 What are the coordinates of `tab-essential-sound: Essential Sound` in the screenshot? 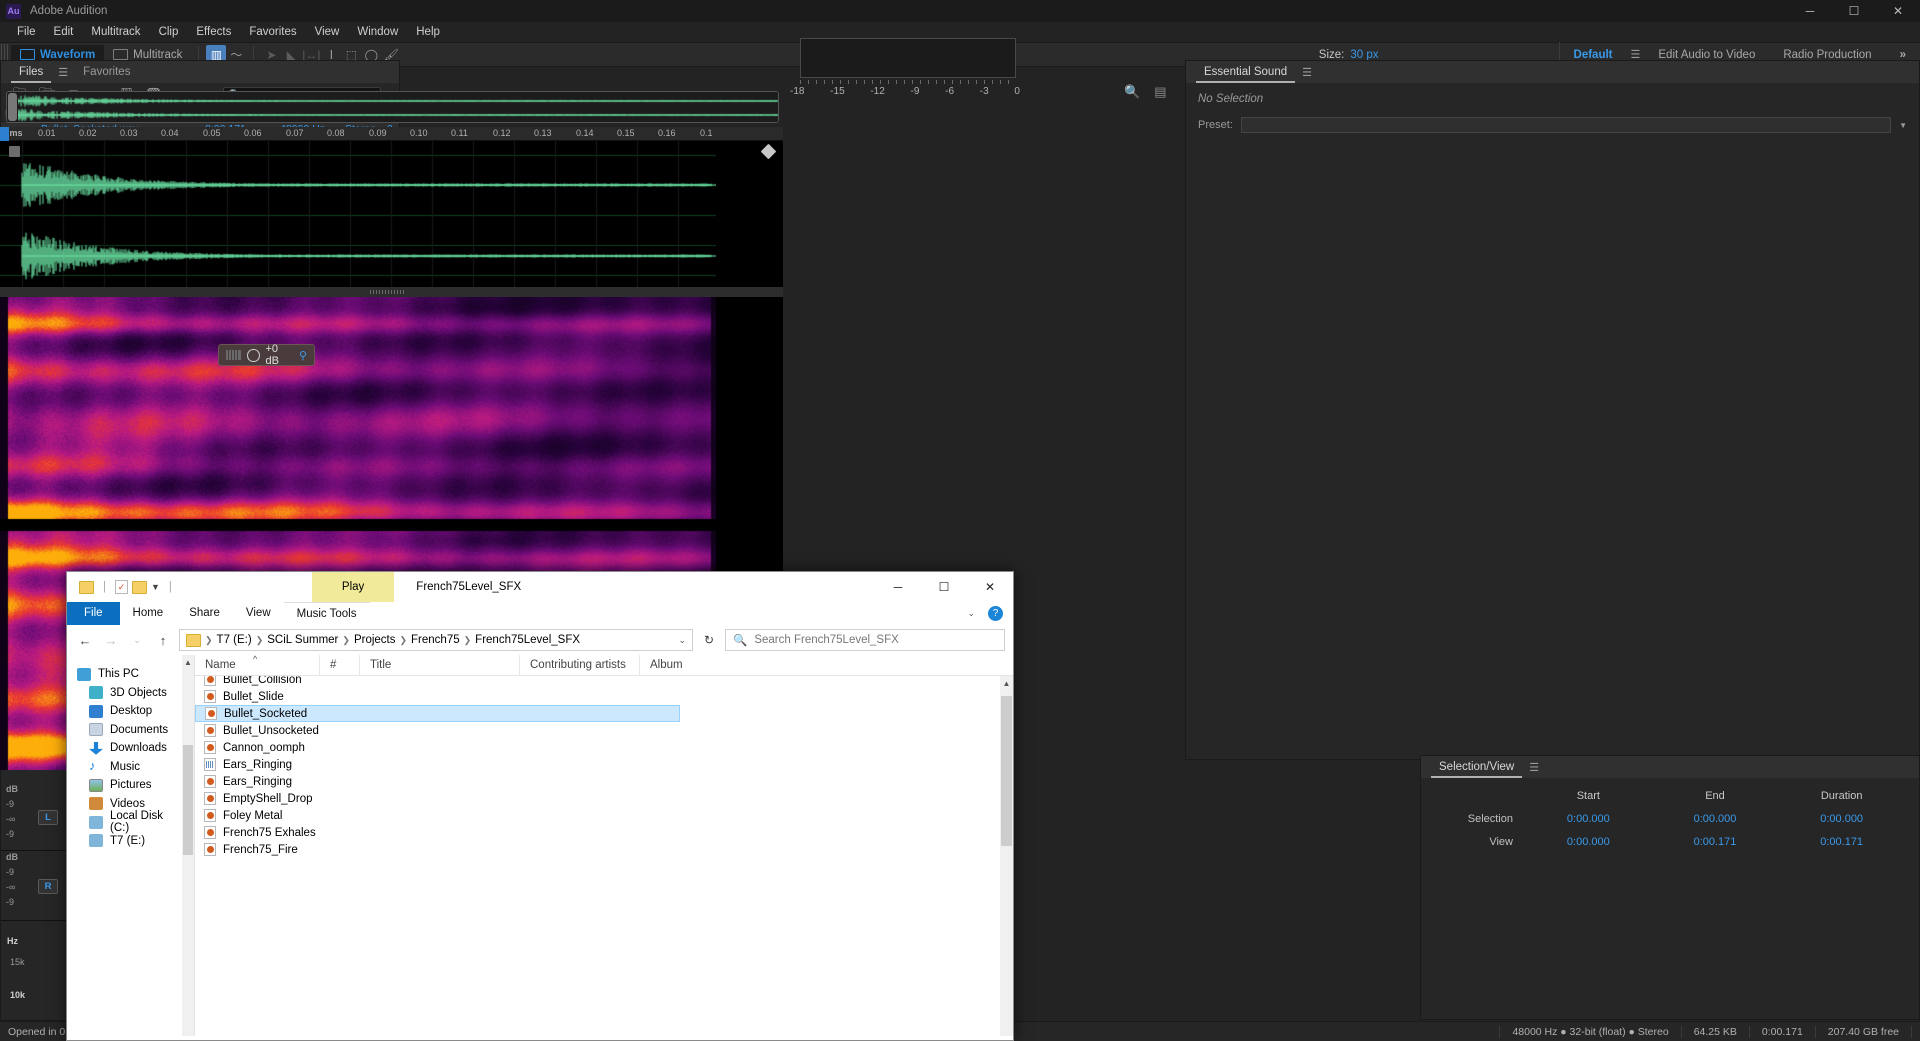 It's located at (1246, 72).